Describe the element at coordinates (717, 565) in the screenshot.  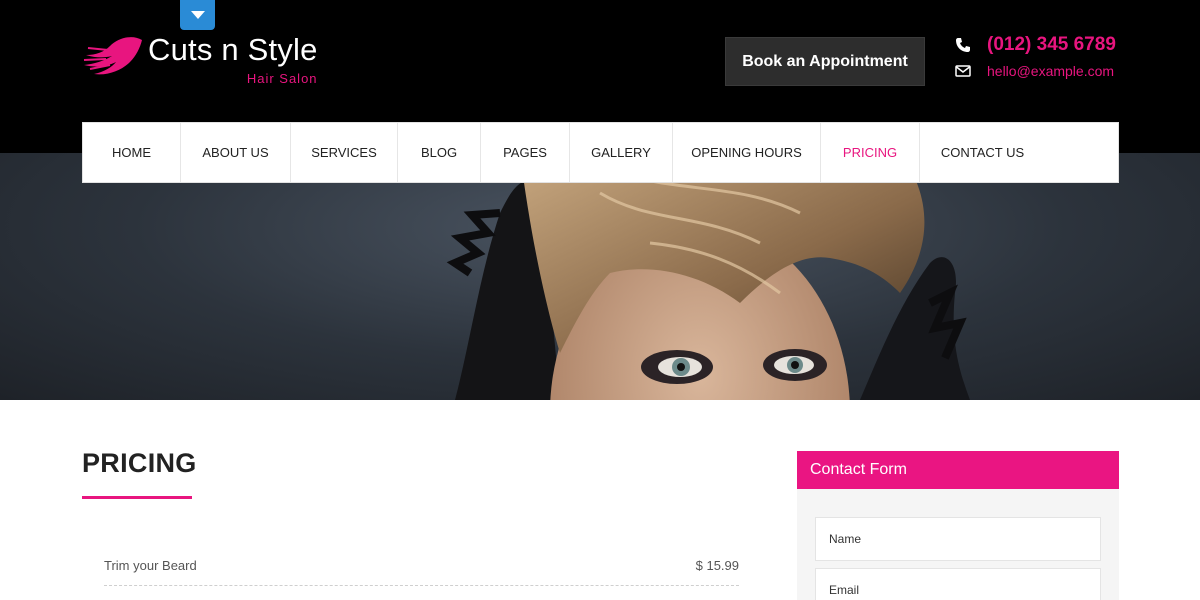
I see `service-price: $ 15.99` at that location.